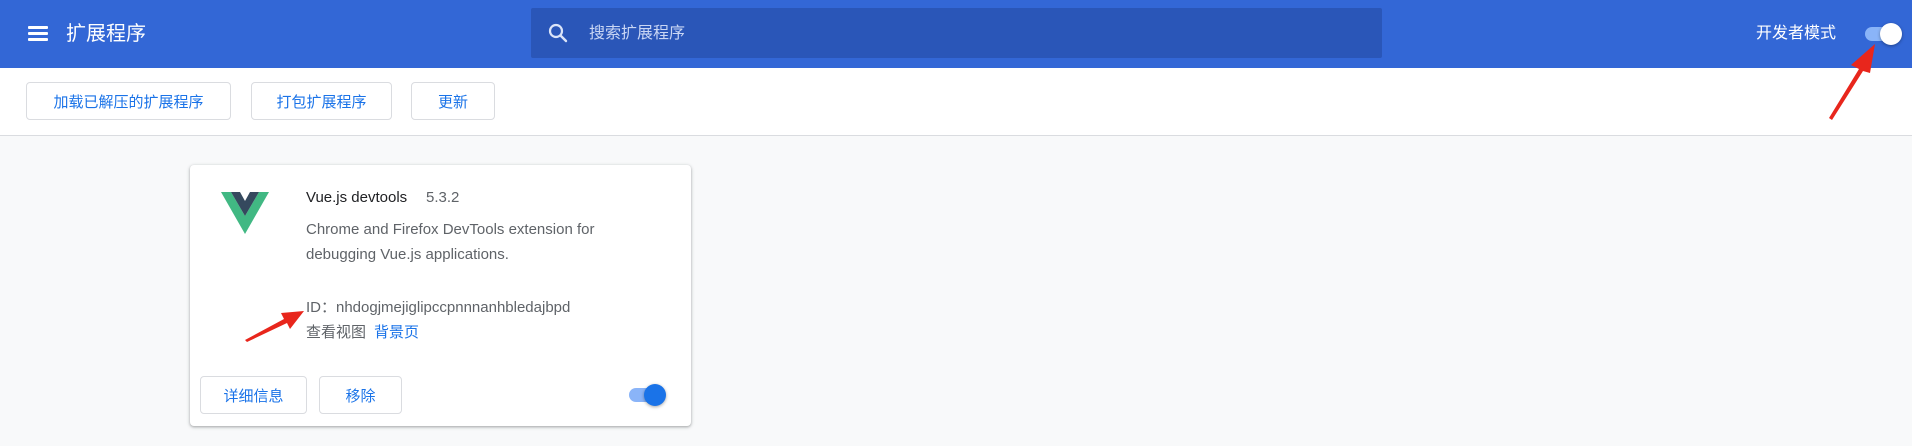 The height and width of the screenshot is (446, 1912). I want to click on background-page-link: 背景页, so click(396, 332).